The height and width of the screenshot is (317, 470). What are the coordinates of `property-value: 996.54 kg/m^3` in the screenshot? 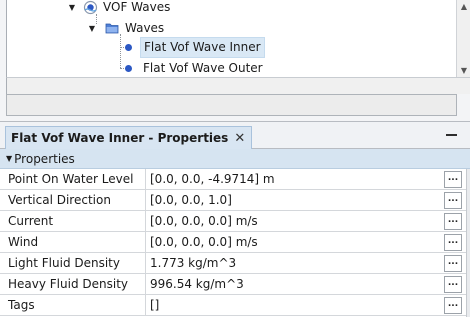 It's located at (197, 284).